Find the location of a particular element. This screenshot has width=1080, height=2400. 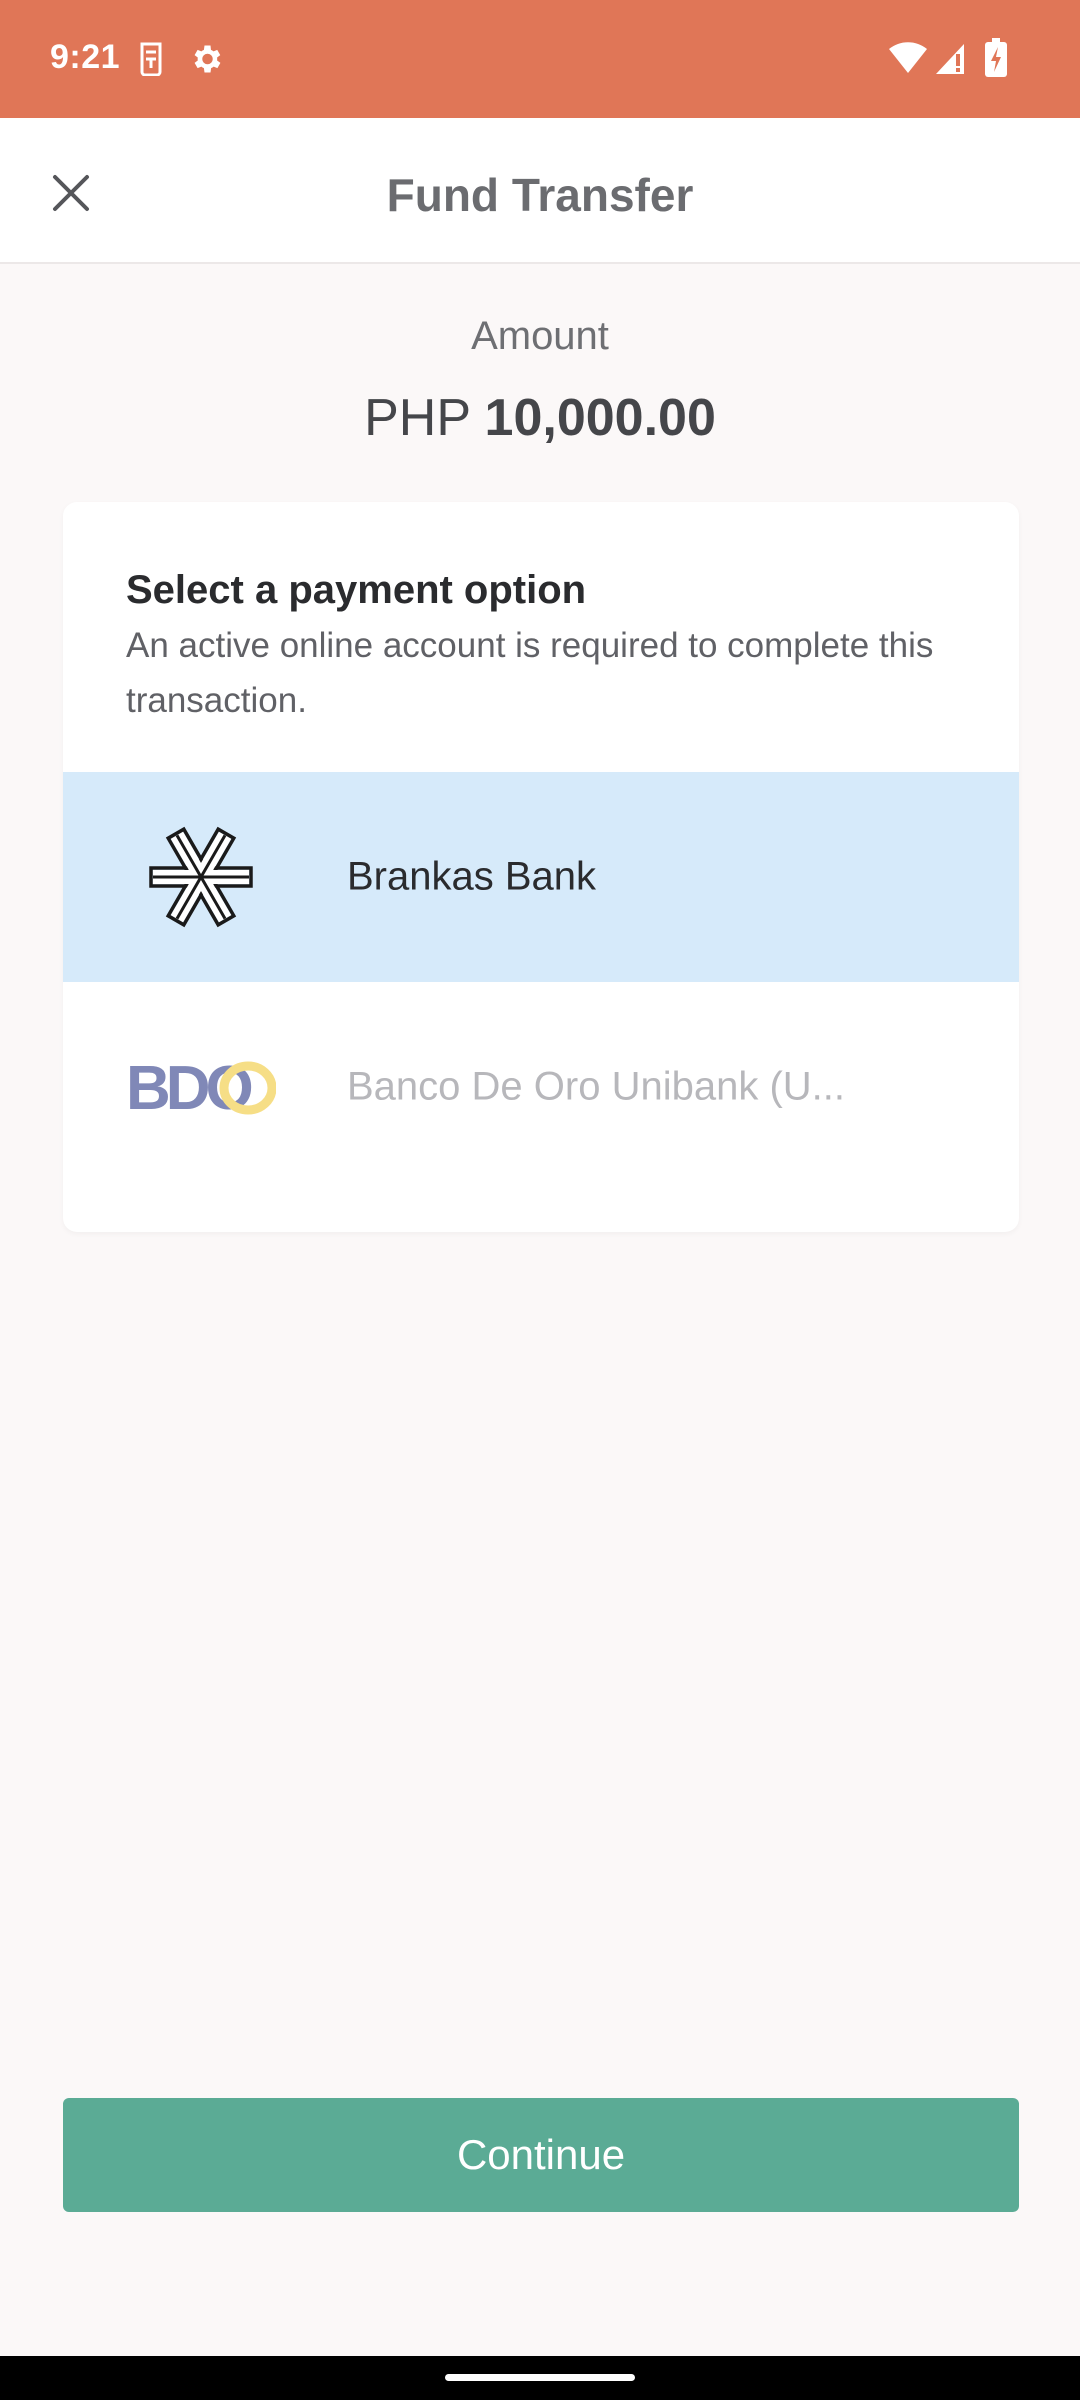

payment-option-label: Brankas Bank is located at coordinates (472, 876).